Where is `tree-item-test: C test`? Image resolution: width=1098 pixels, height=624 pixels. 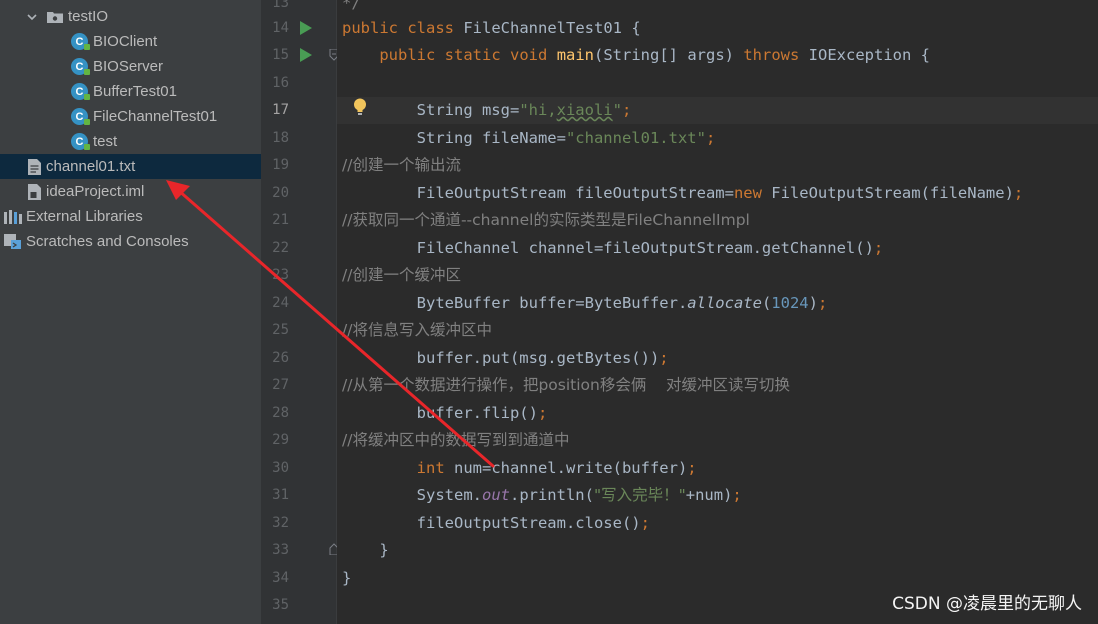 tree-item-test: C test is located at coordinates (130, 141).